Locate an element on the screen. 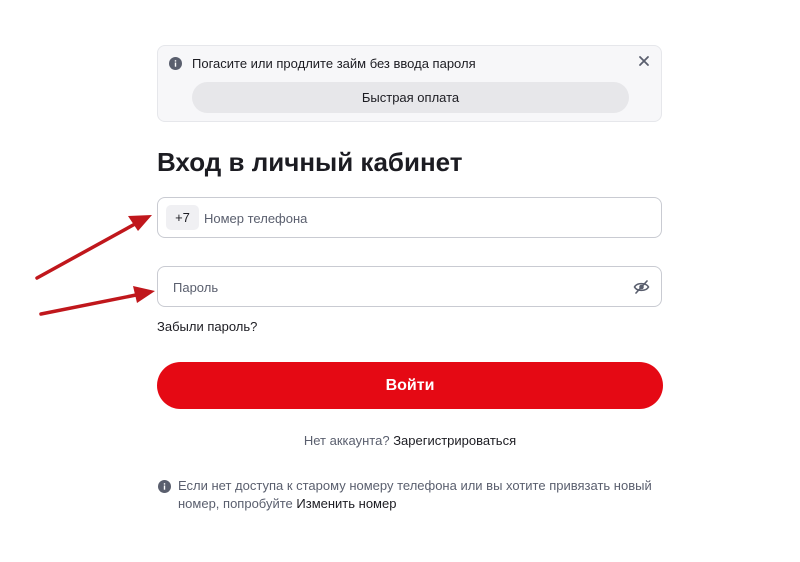 This screenshot has width=800, height=562. close-icon is located at coordinates (644, 61).